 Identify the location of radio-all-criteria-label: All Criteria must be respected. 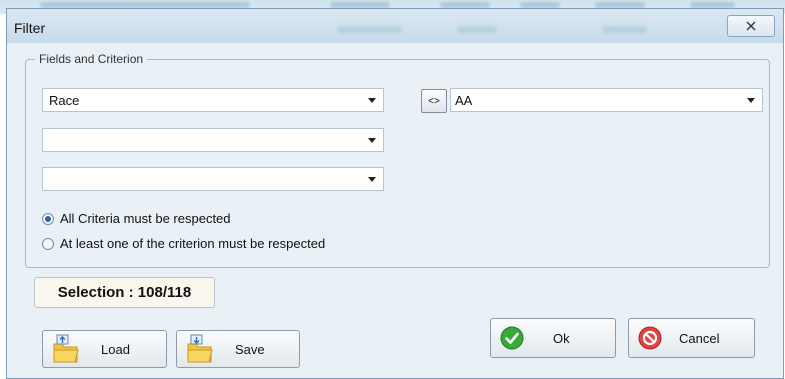
(145, 218).